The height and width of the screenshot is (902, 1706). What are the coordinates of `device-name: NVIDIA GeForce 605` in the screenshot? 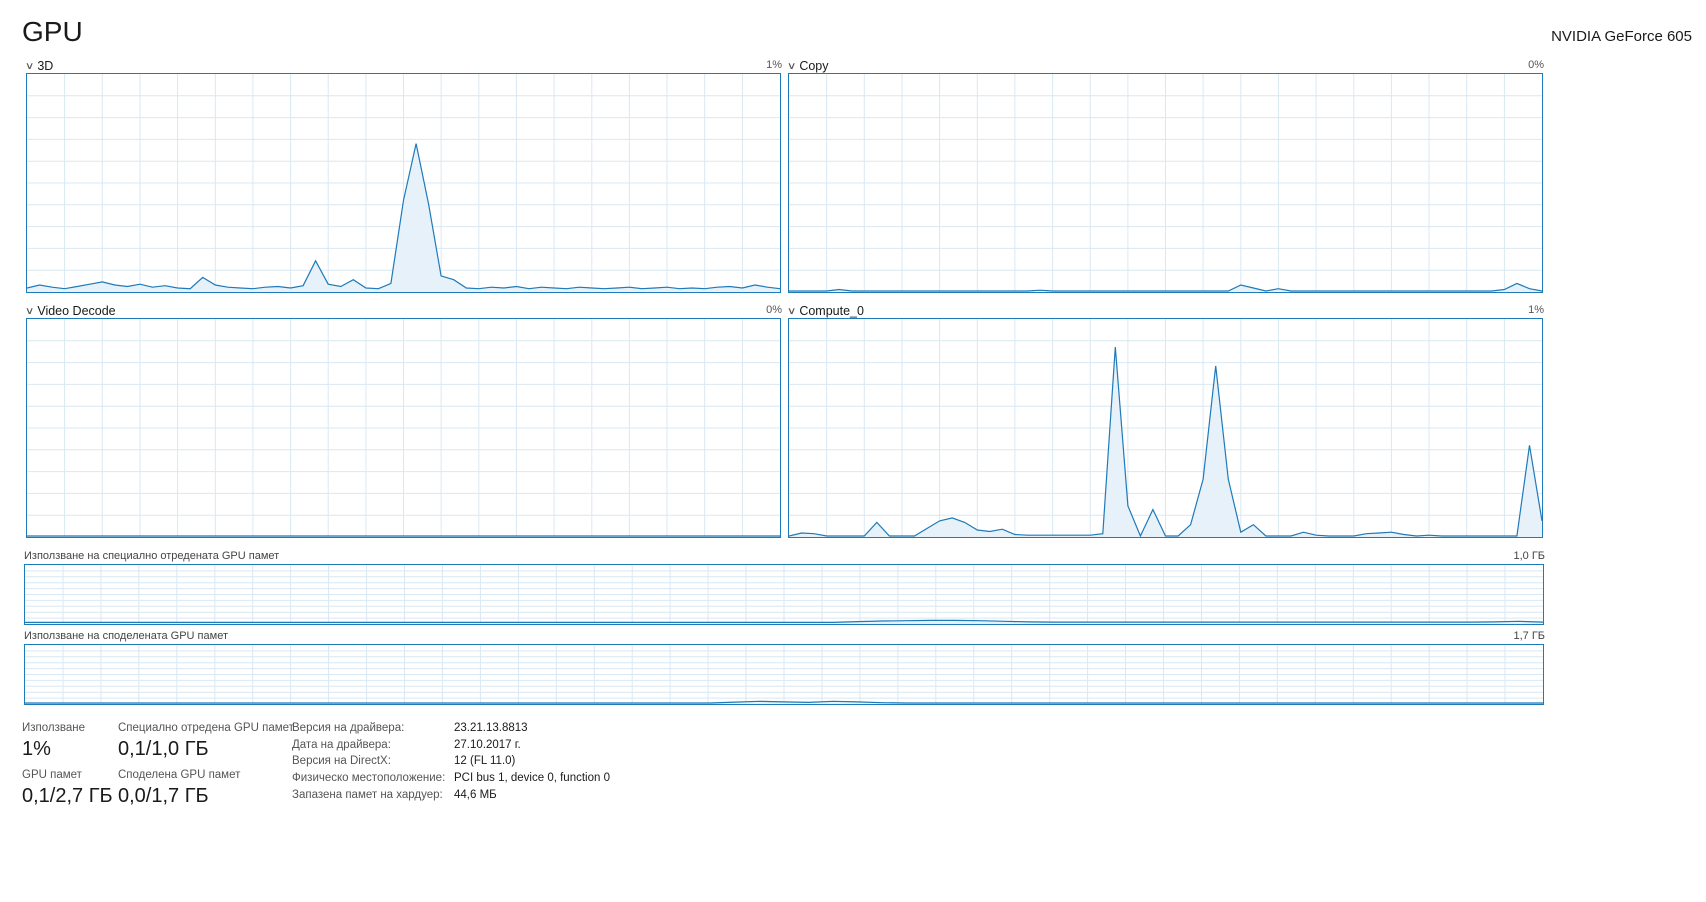 It's located at (1621, 36).